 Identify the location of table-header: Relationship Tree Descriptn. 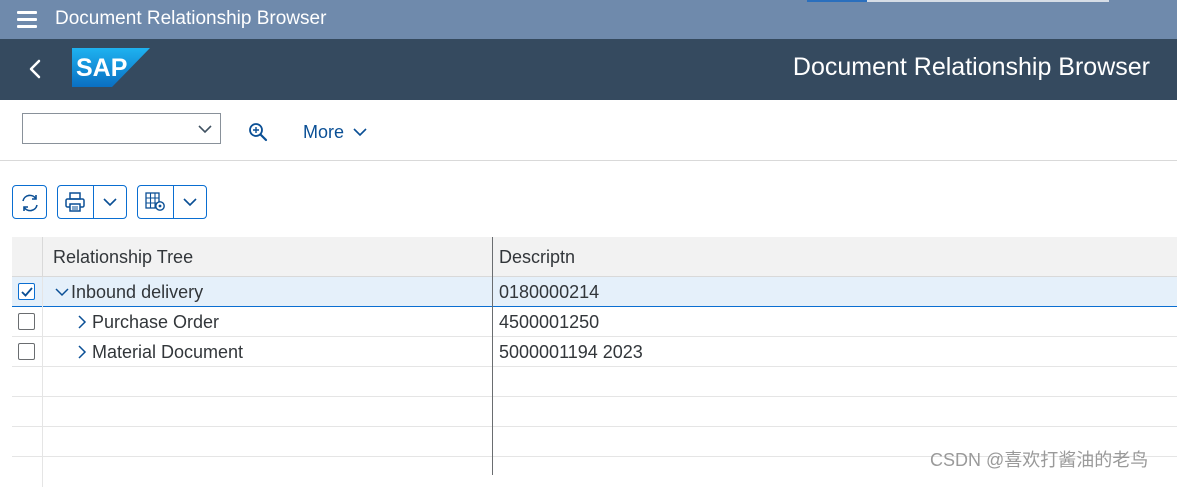
(594, 257).